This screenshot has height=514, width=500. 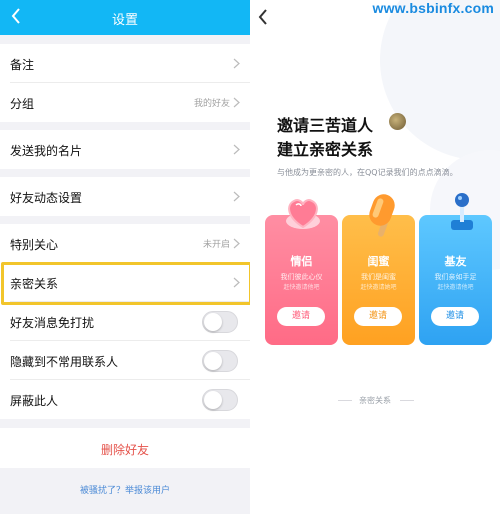 What do you see at coordinates (433, 8) in the screenshot?
I see `watermark-text: www.bsbinfx.com` at bounding box center [433, 8].